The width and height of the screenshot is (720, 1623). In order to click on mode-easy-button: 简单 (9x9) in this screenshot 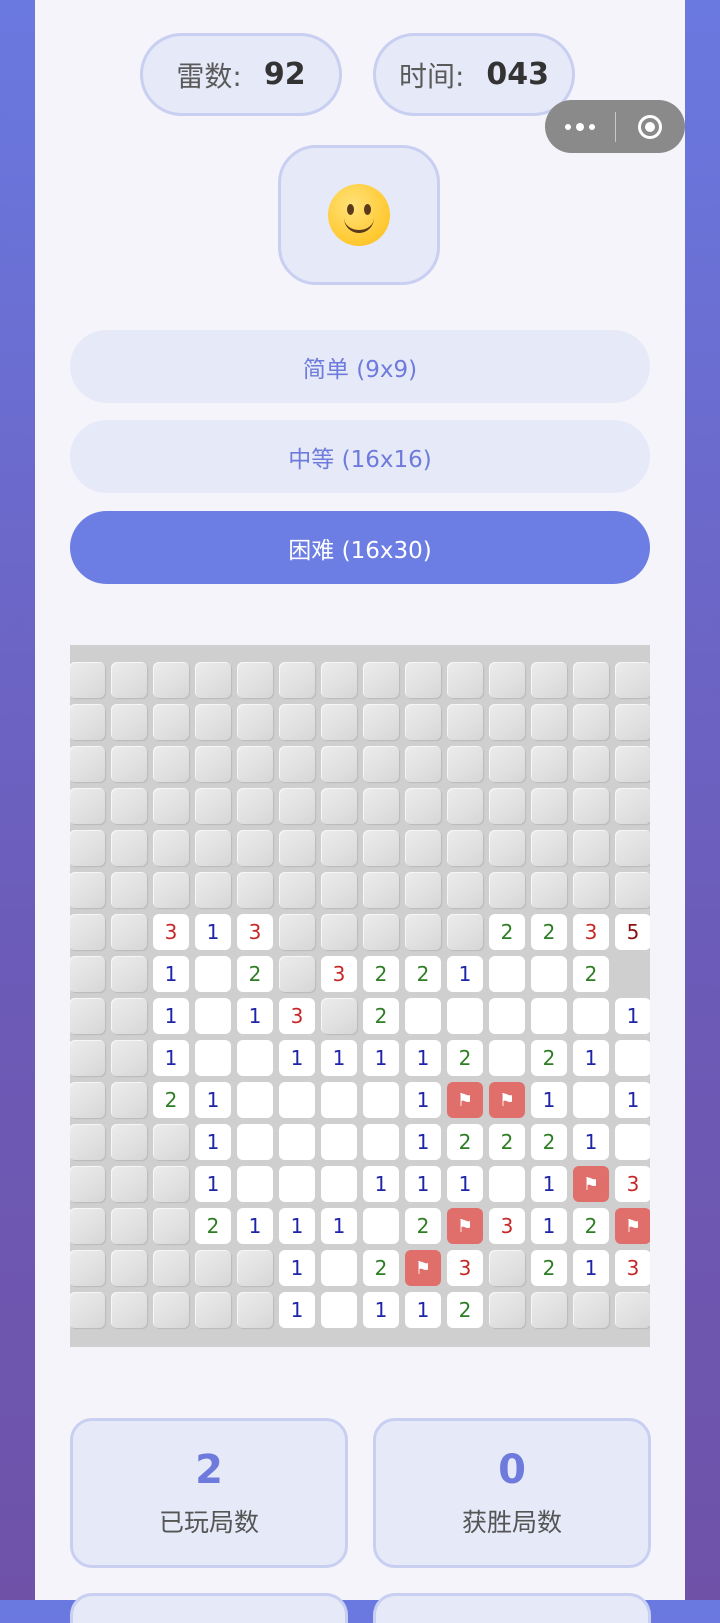, I will do `click(360, 366)`.